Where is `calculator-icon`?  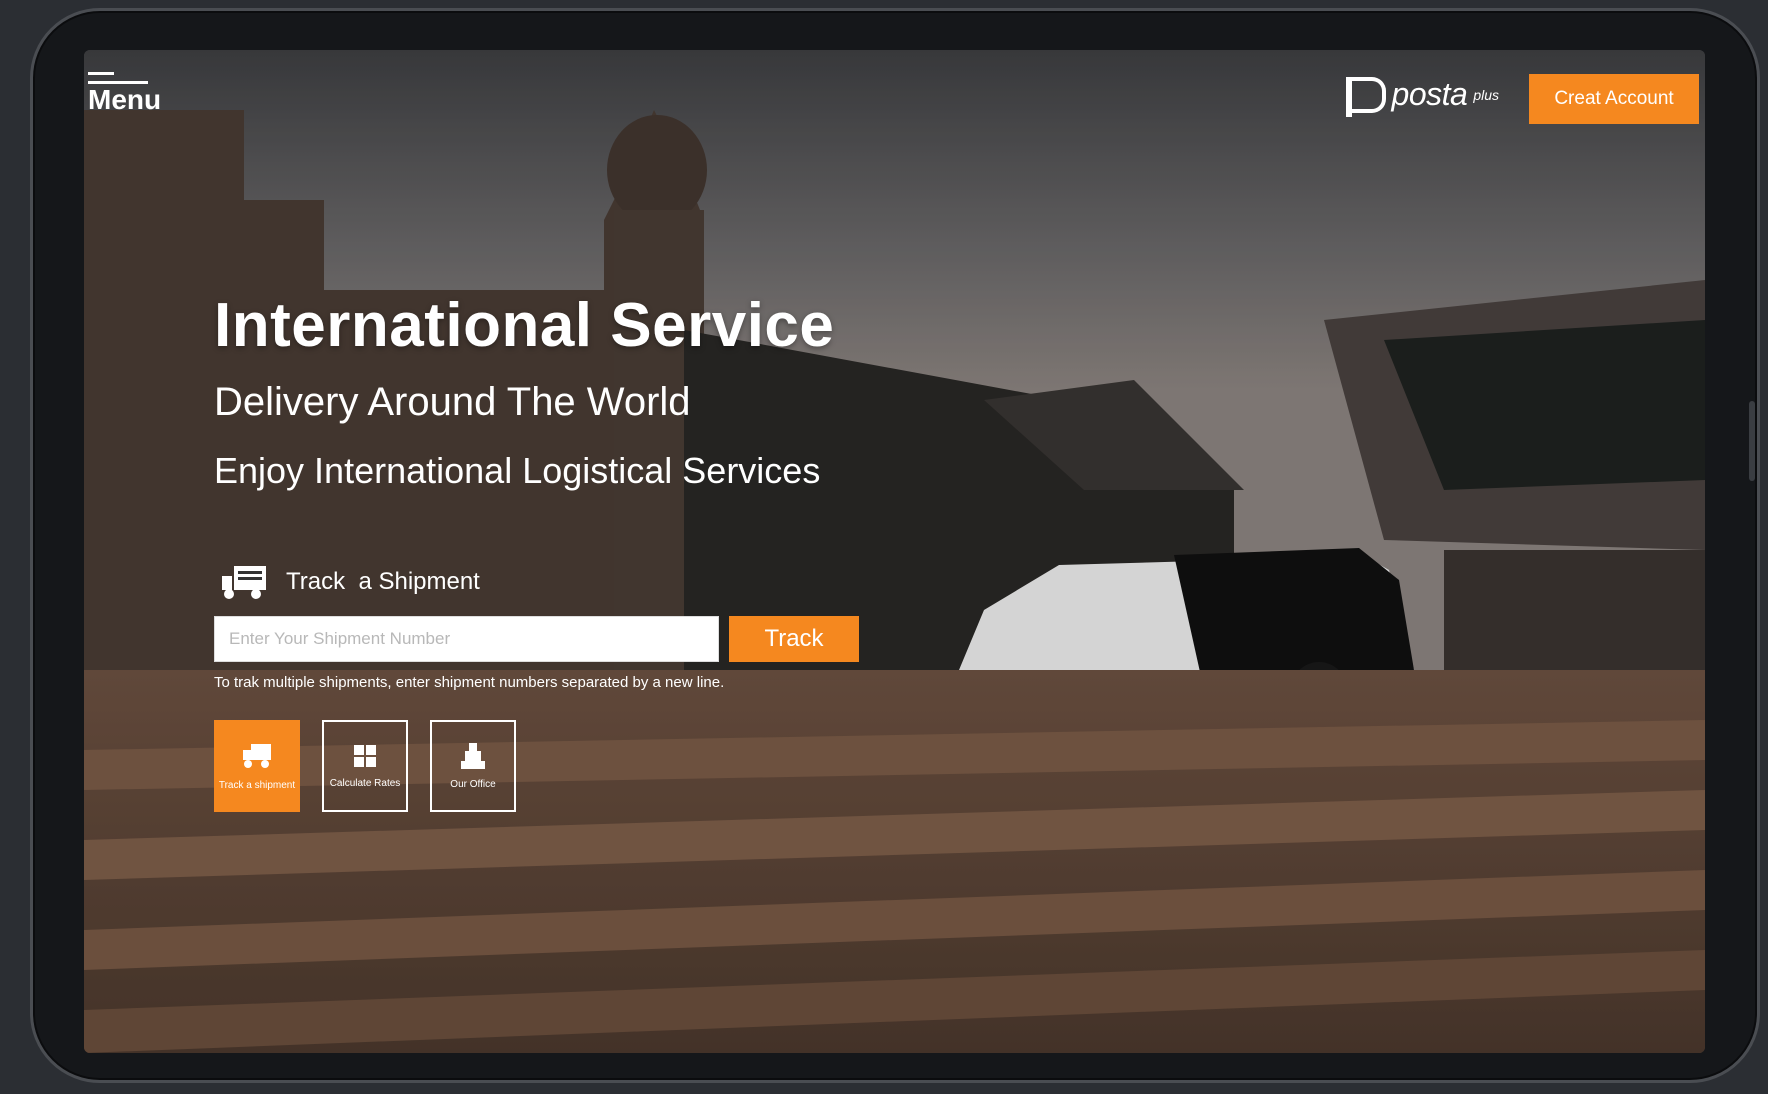
calculator-icon is located at coordinates (365, 755).